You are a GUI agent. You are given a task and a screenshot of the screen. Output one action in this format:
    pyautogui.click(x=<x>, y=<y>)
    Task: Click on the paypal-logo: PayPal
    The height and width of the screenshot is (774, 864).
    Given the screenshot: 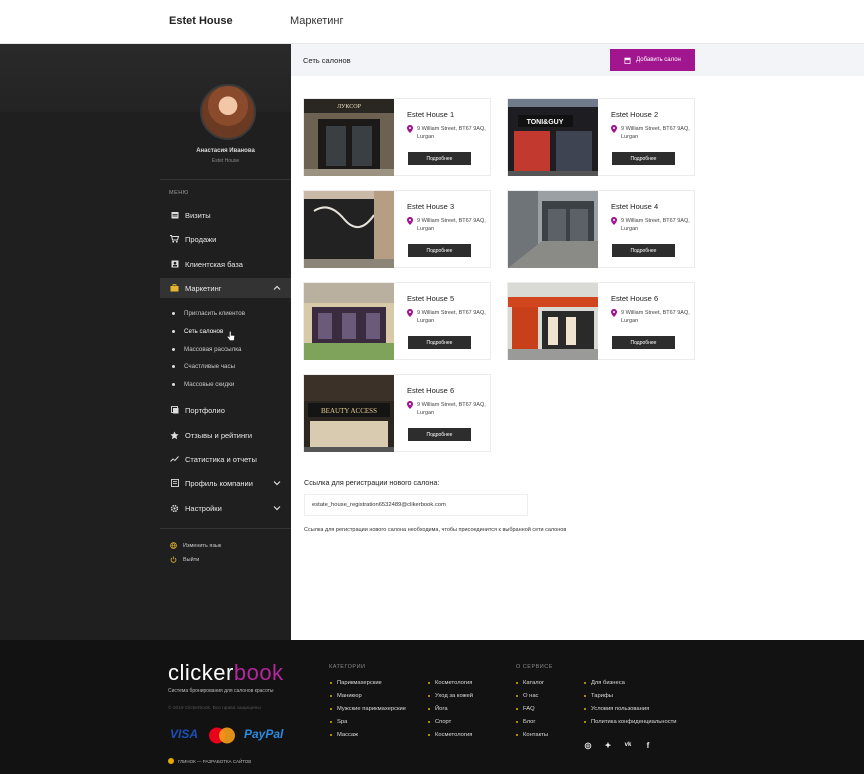 What is the action you would take?
    pyautogui.click(x=264, y=734)
    